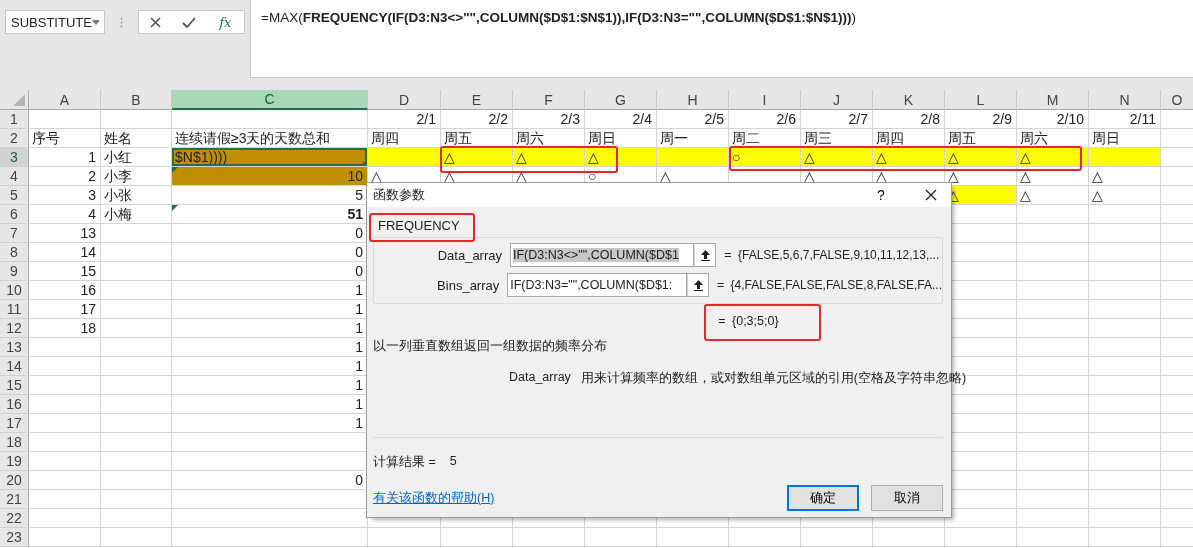 This screenshot has width=1193, height=548. What do you see at coordinates (14, 271) in the screenshot?
I see `row-header: 9` at bounding box center [14, 271].